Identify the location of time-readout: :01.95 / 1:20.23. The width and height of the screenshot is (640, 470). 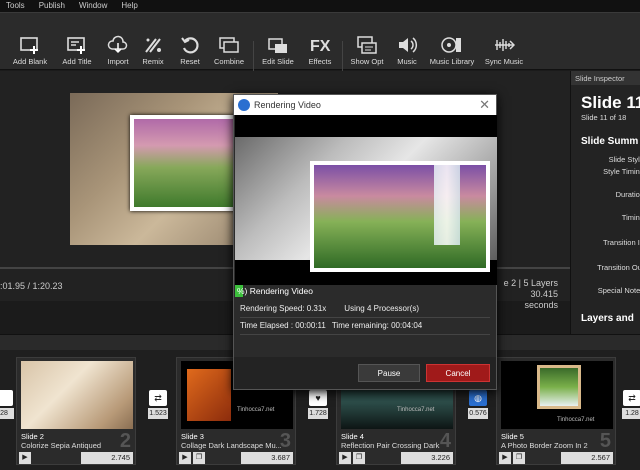
(31, 286).